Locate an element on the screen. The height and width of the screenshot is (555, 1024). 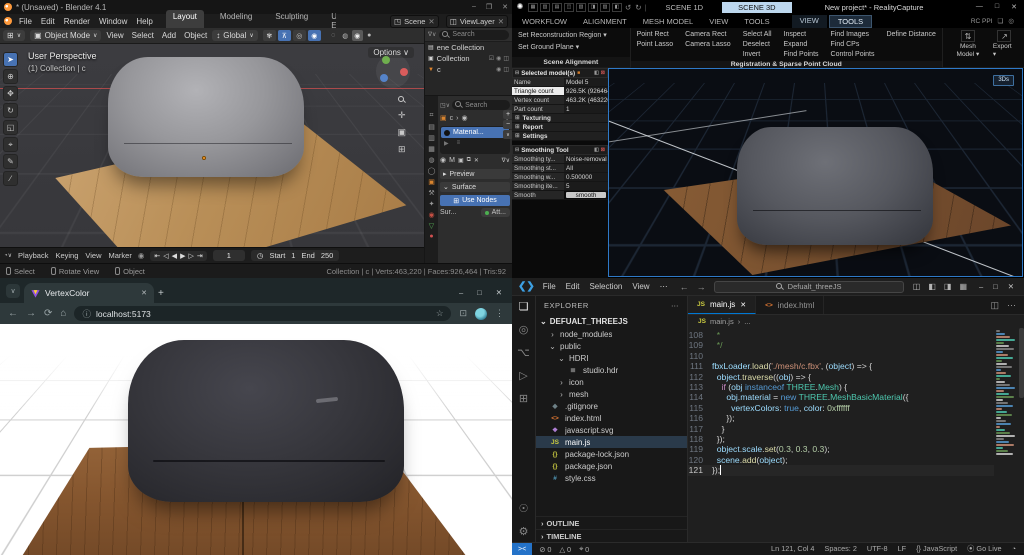
tool-button-3: ↻ is located at coordinates (10, 110).